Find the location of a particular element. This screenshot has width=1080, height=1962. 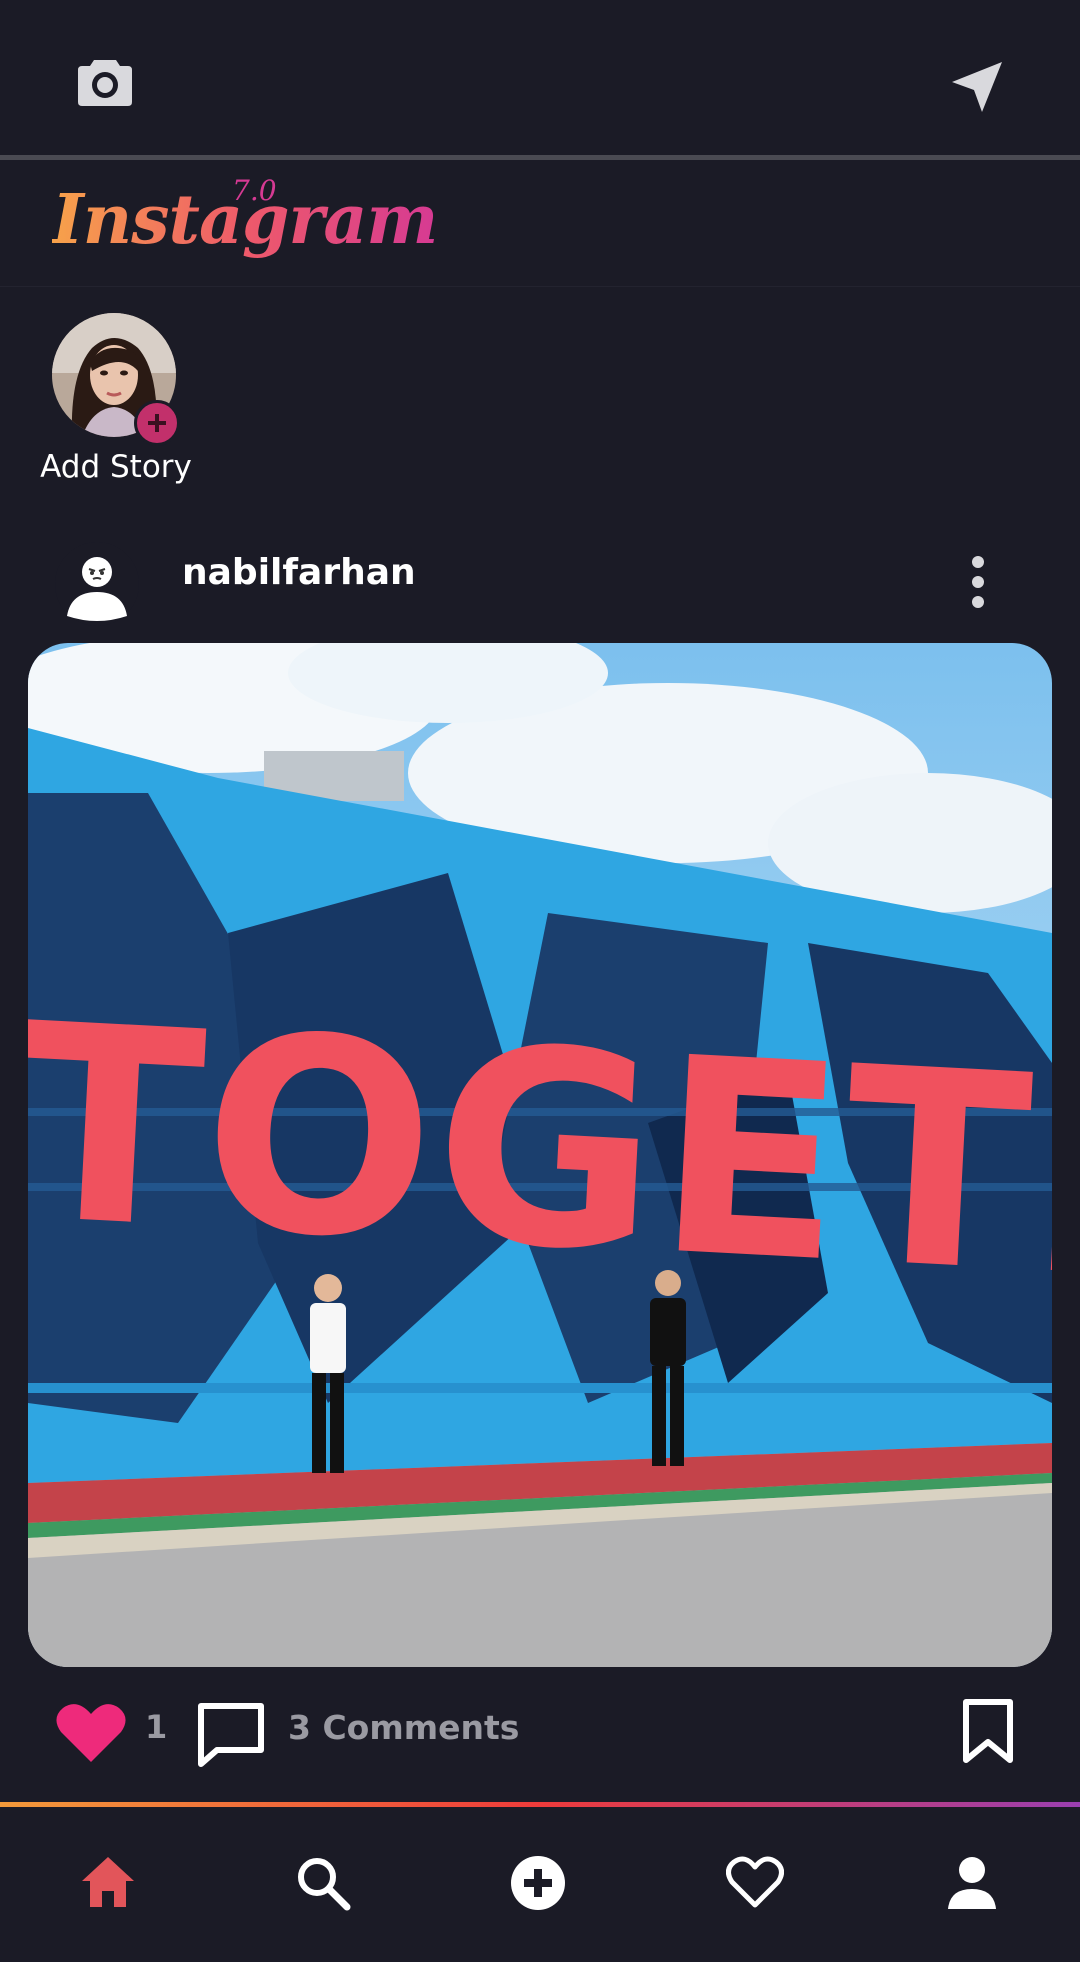

bottom-nav is located at coordinates (540, 1884).